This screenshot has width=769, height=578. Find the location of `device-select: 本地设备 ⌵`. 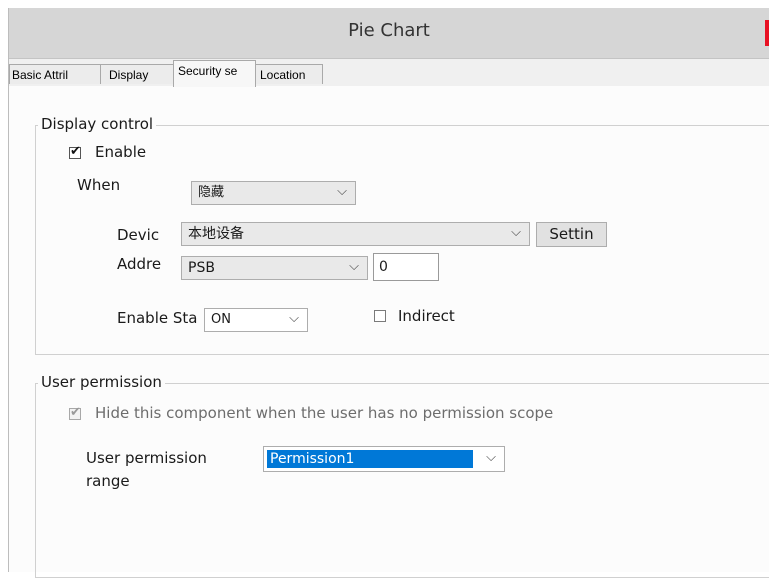

device-select: 本地设备 ⌵ is located at coordinates (355, 234).